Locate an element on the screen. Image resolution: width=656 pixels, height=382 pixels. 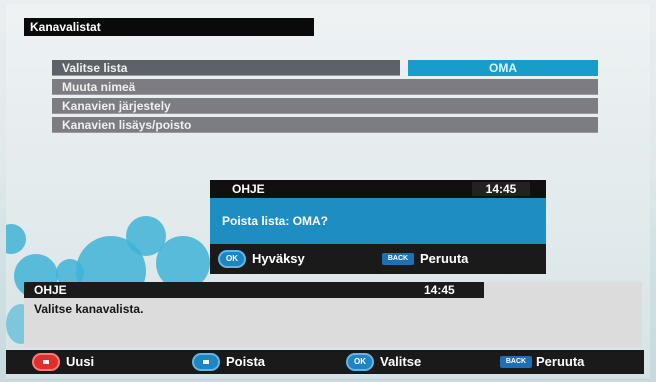
selected-list-value: OMA is located at coordinates (503, 68).